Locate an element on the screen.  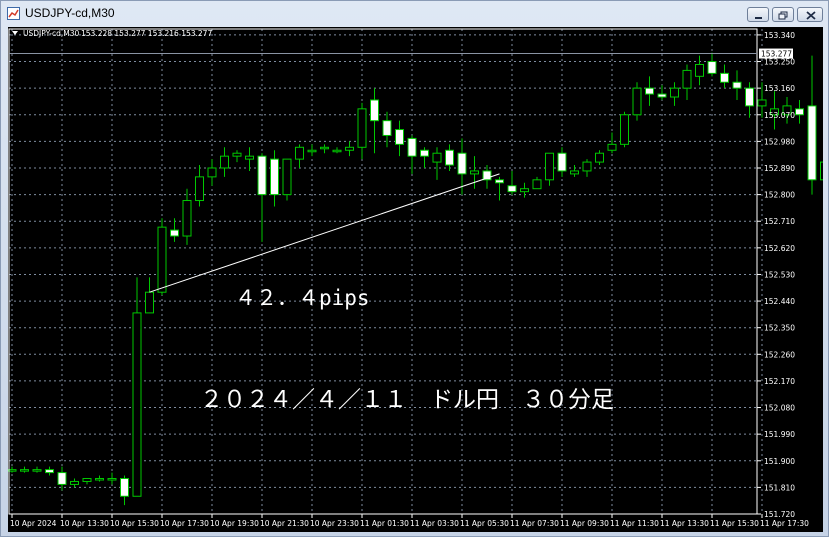
symbol-label: USDJPY-cd,M30 is located at coordinates (51, 33).